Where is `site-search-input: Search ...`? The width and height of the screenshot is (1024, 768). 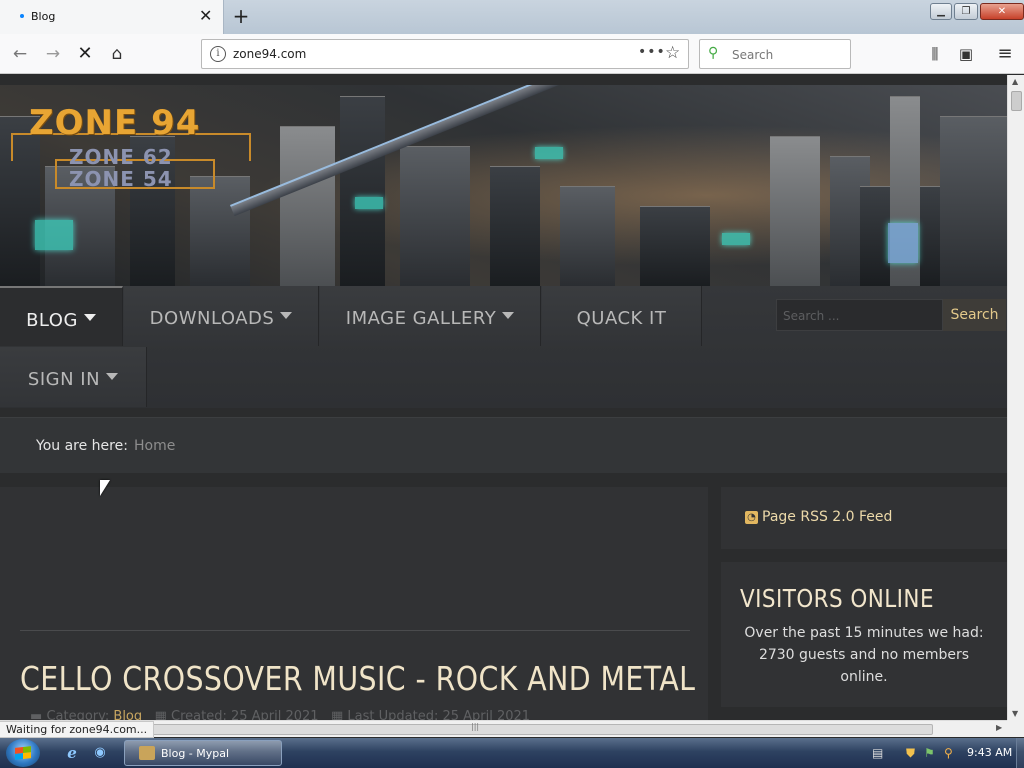 site-search-input: Search ... is located at coordinates (859, 315).